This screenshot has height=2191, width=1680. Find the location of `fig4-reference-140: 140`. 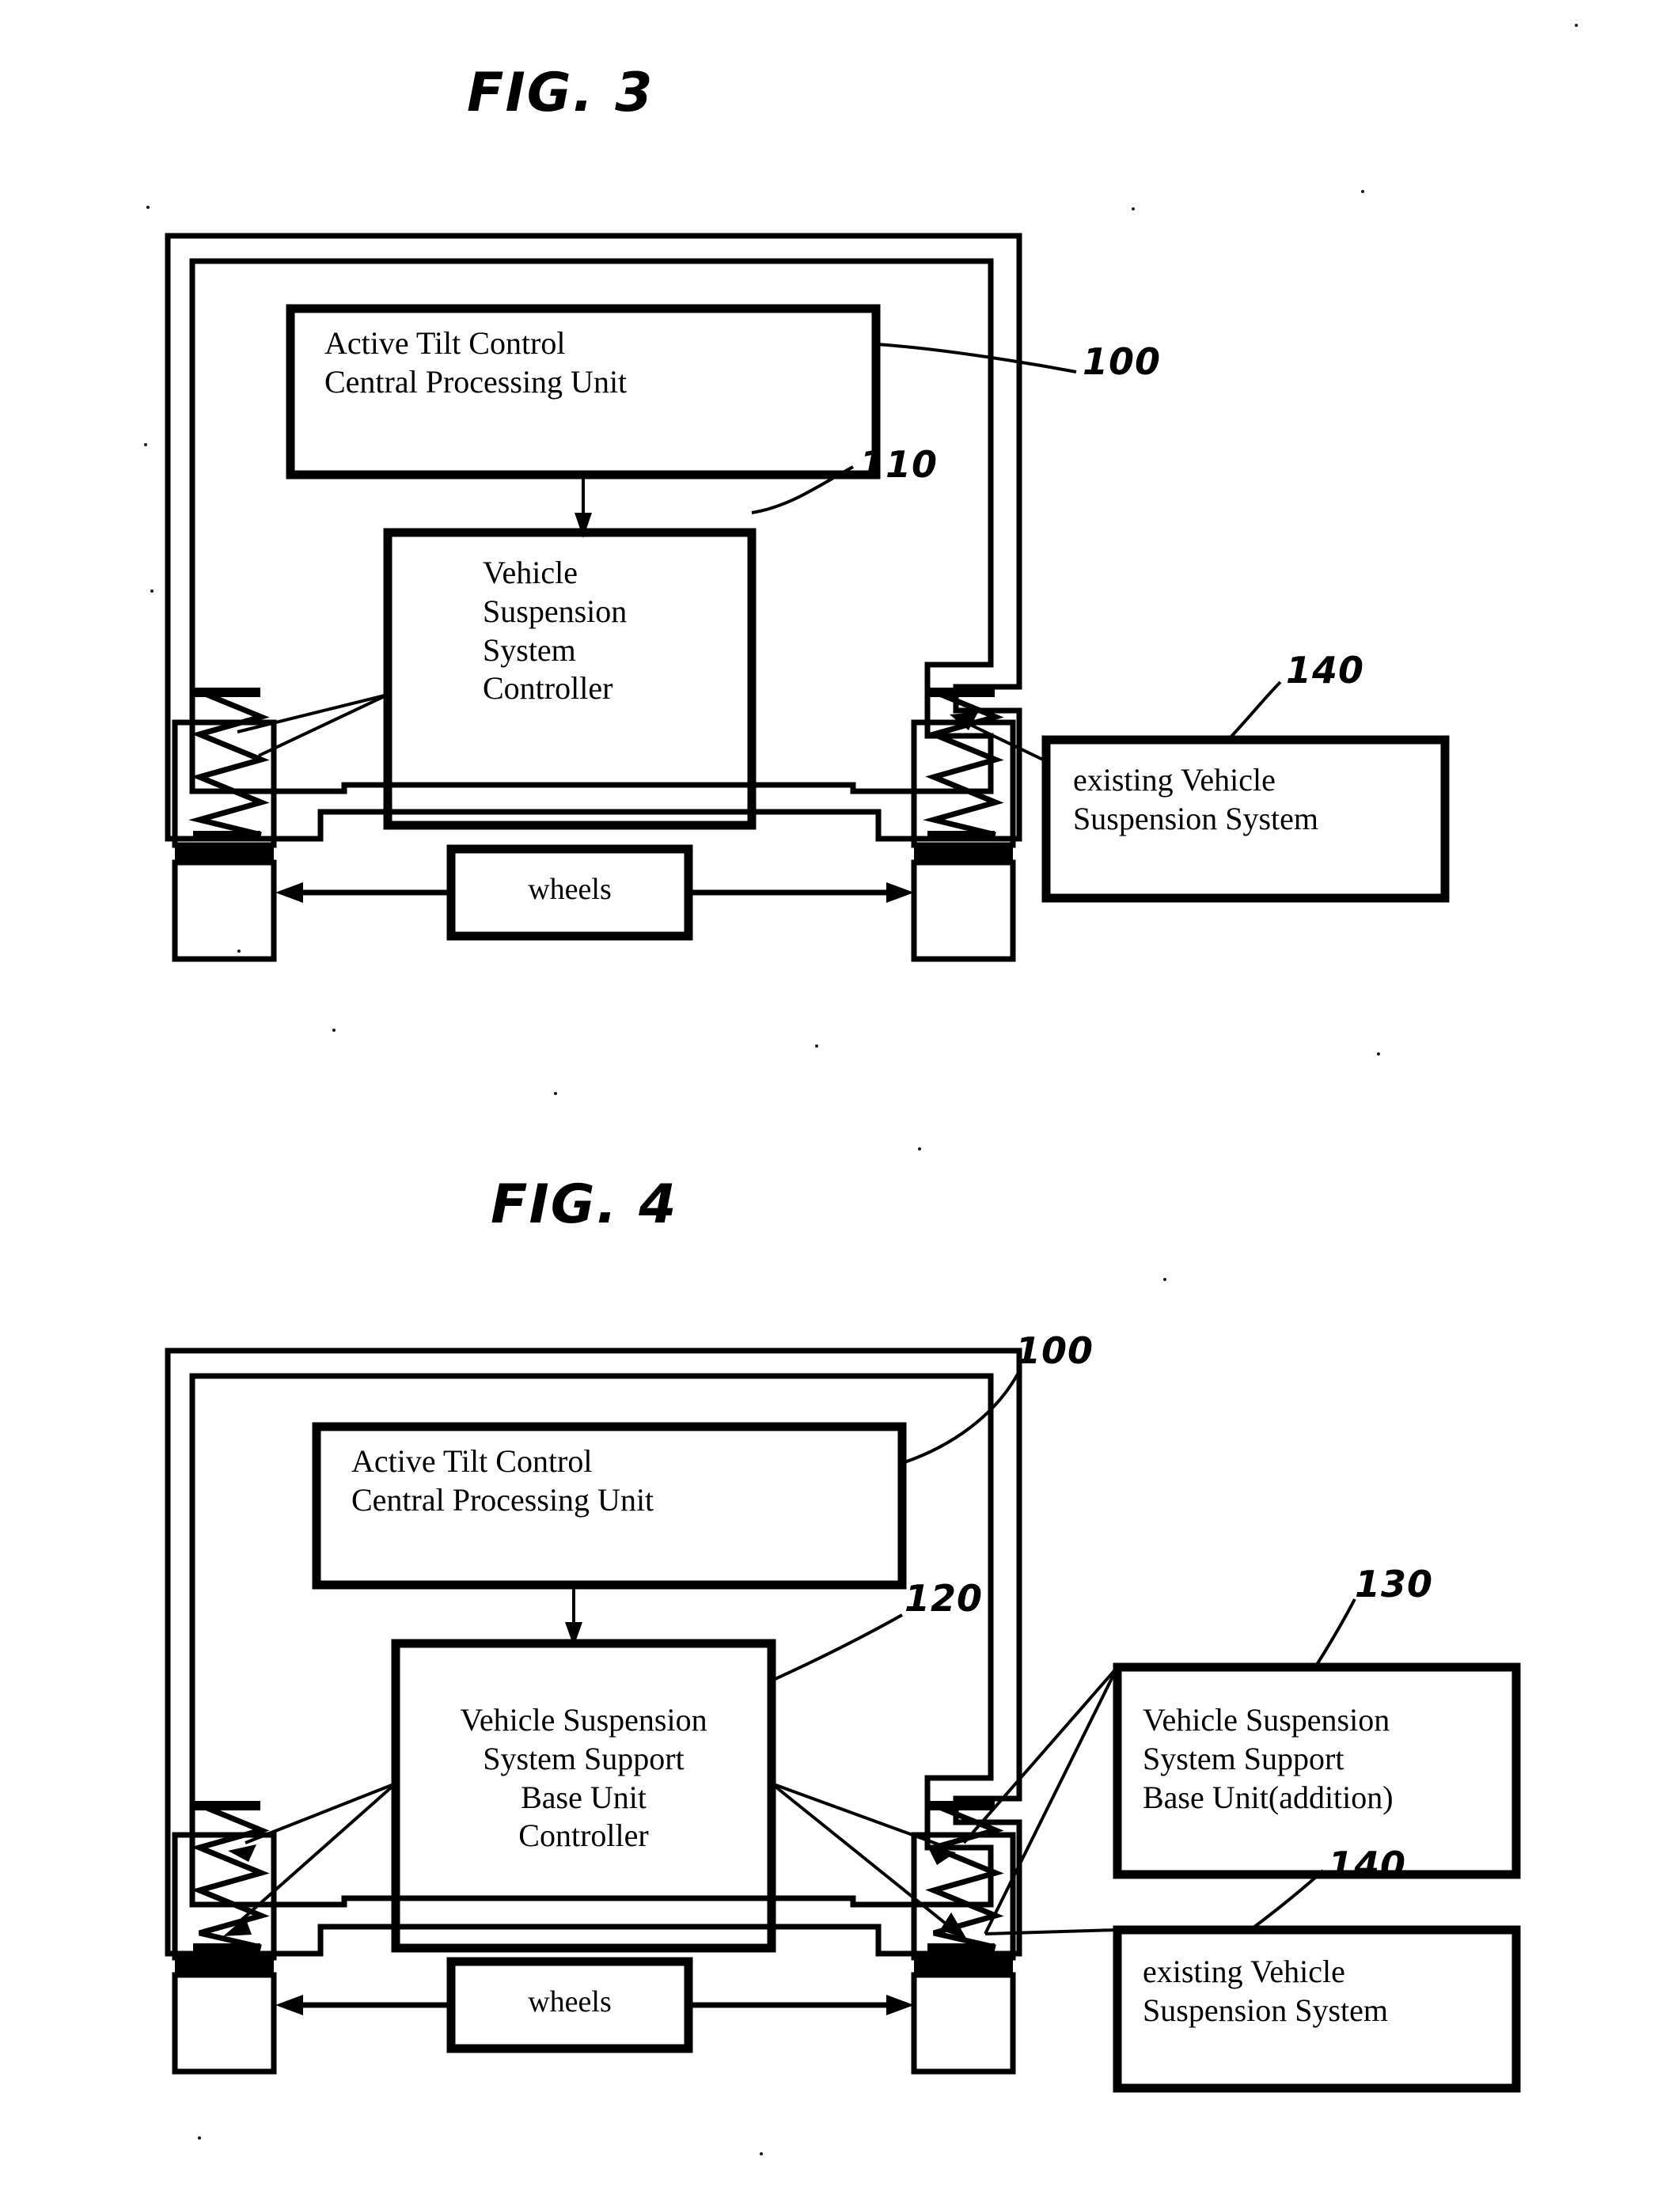

fig4-reference-140: 140 is located at coordinates (1367, 1865).